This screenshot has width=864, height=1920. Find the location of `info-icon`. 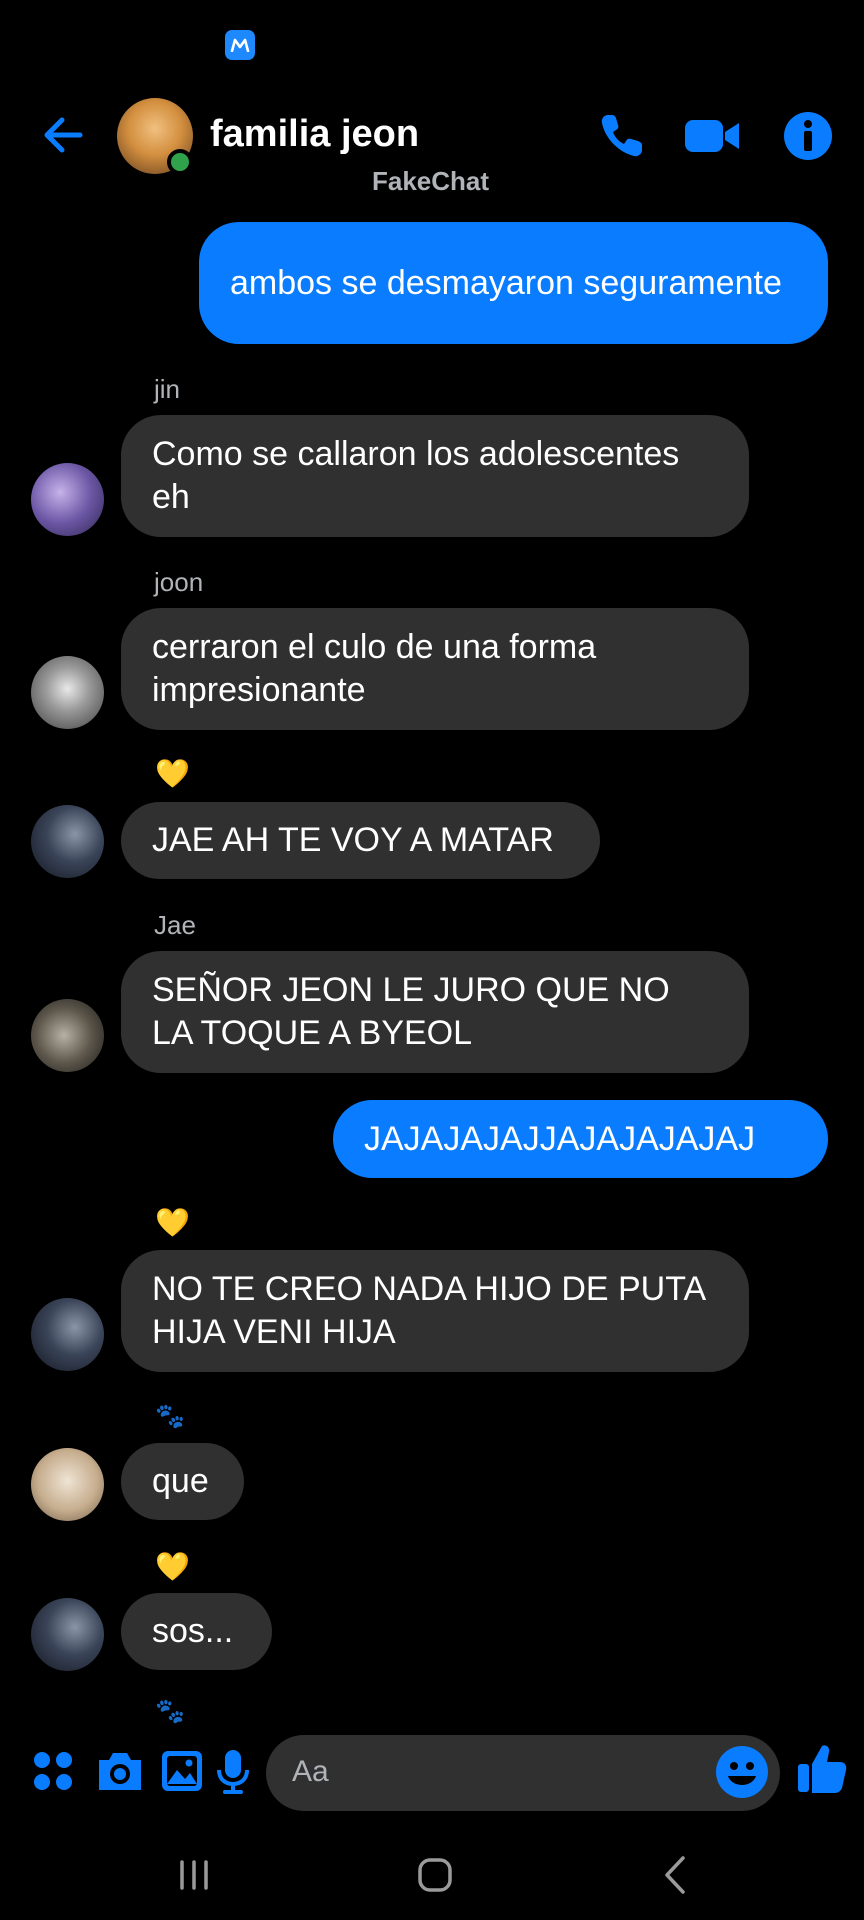

info-icon is located at coordinates (808, 136).